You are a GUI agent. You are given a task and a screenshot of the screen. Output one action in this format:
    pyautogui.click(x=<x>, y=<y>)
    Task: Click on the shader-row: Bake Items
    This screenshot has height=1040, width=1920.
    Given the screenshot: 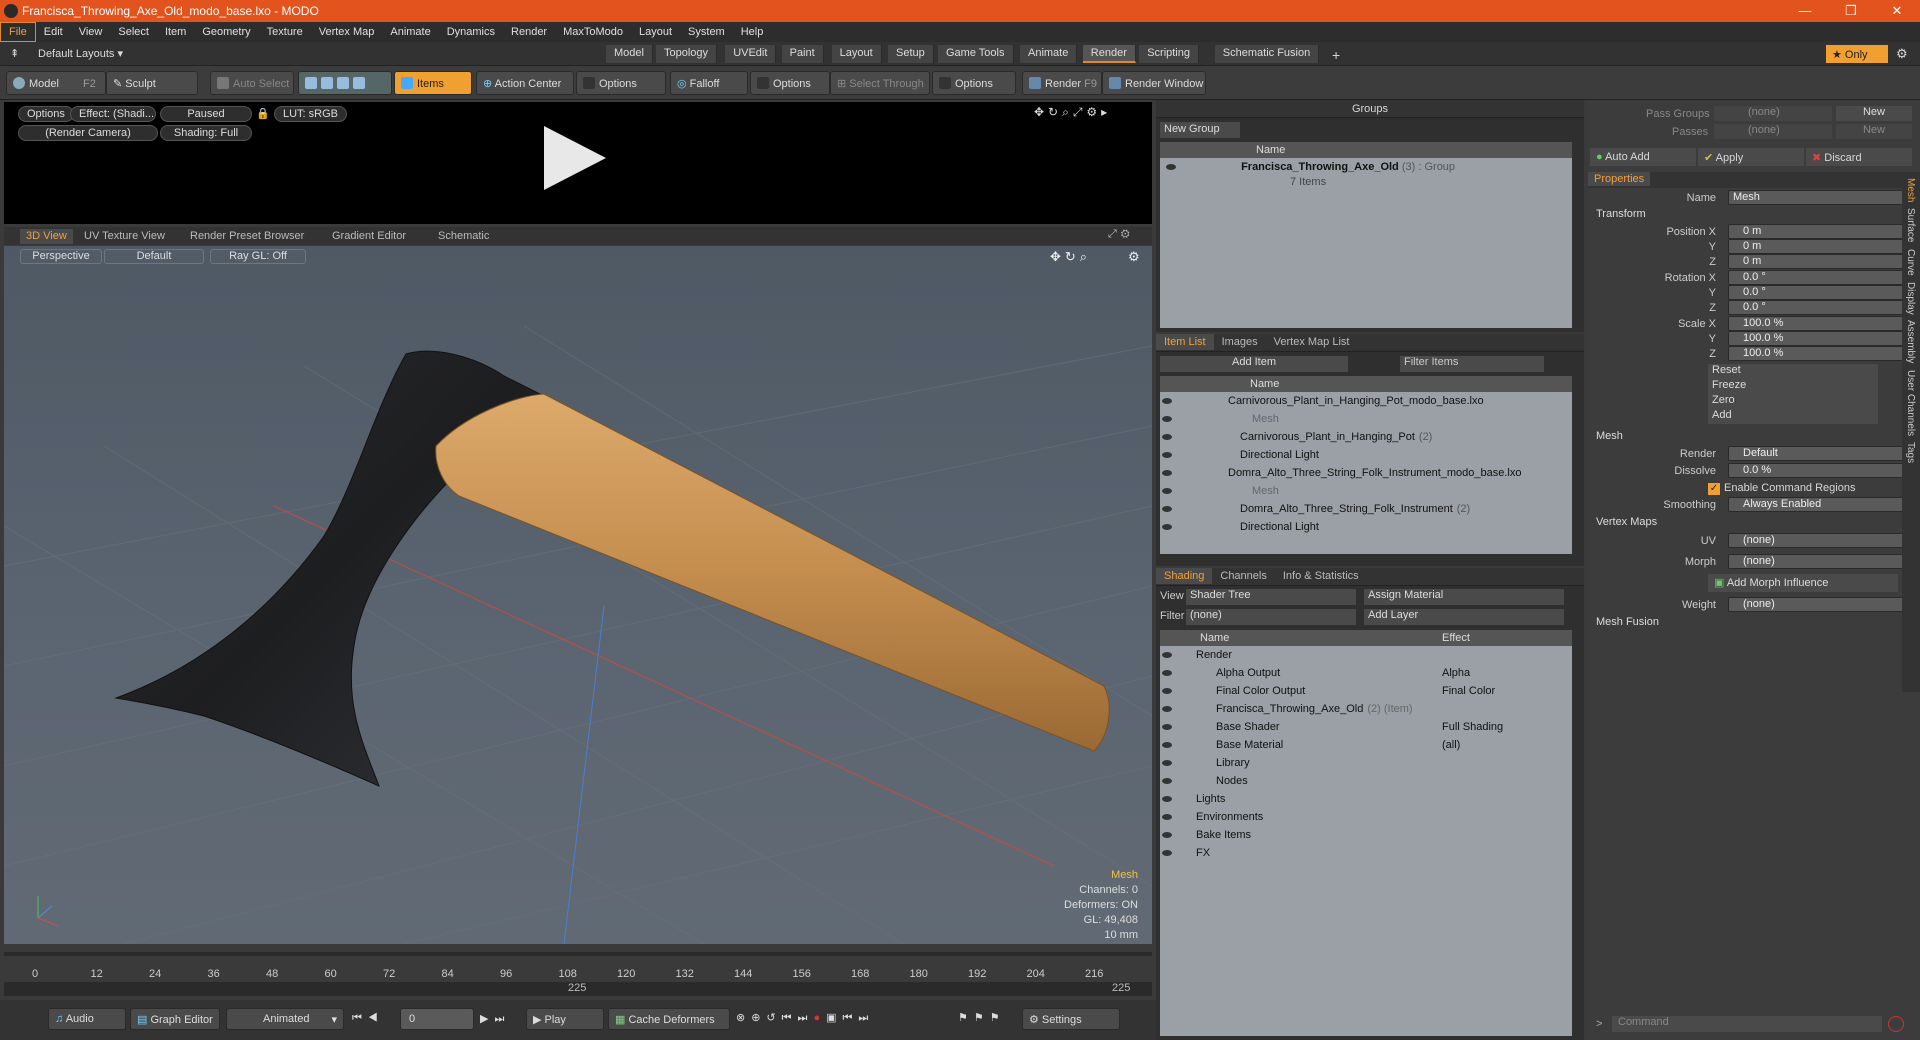 What is the action you would take?
    pyautogui.click(x=1366, y=835)
    